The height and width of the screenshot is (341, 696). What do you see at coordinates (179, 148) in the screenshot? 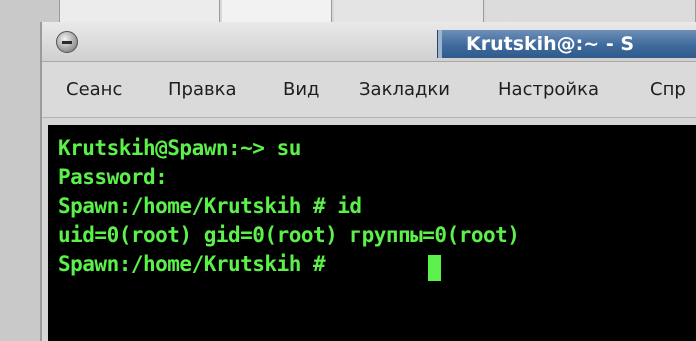
I see `terminal-line: Krutskih@Spawn:~> su` at bounding box center [179, 148].